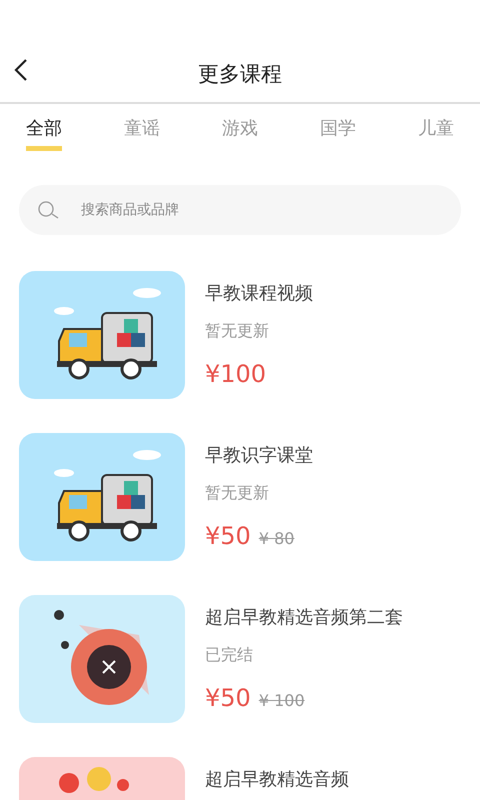 The image size is (480, 800). Describe the element at coordinates (276, 538) in the screenshot. I see `original-price: ¥ 80` at that location.